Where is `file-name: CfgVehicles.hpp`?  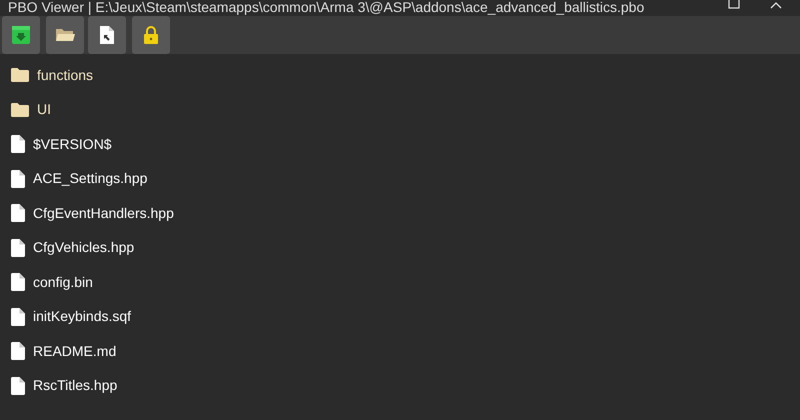 file-name: CfgVehicles.hpp is located at coordinates (83, 247).